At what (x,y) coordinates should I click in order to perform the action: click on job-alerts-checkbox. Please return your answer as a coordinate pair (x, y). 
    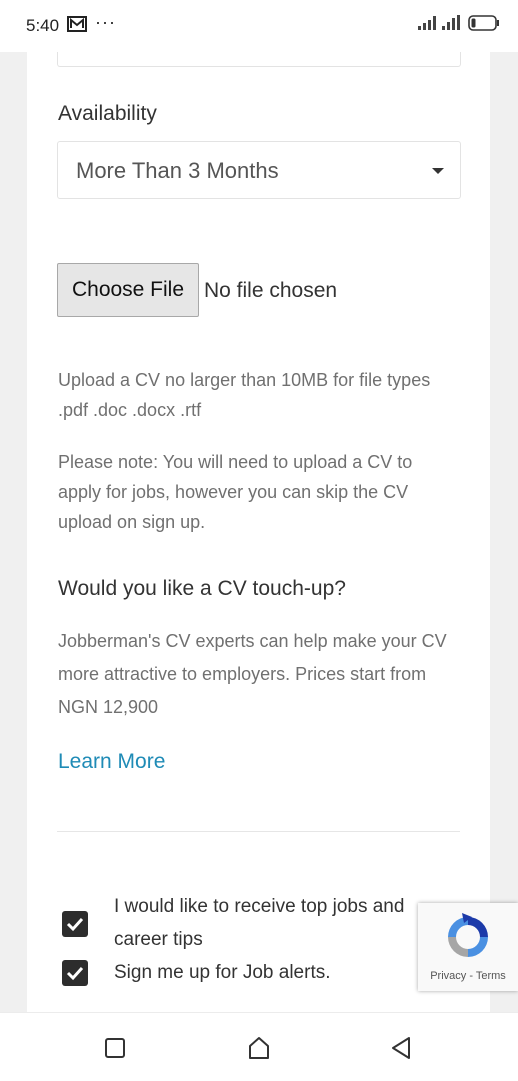
    Looking at the image, I should click on (75, 973).